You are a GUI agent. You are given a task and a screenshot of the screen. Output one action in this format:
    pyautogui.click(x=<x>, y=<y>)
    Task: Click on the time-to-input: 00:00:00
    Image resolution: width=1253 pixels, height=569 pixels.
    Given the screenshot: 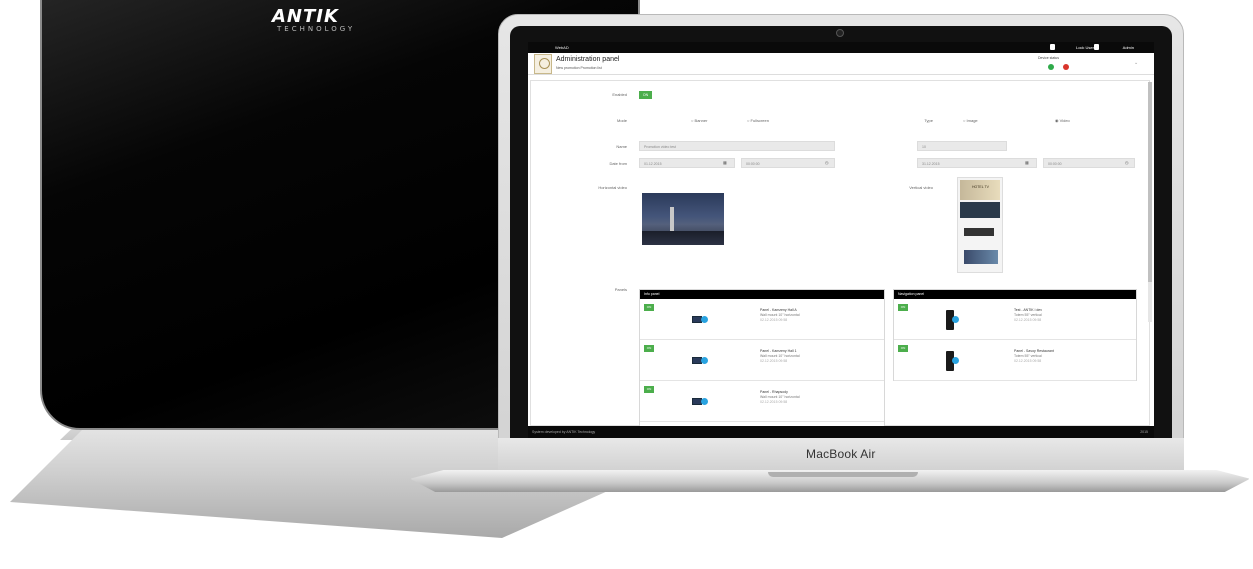 What is the action you would take?
    pyautogui.click(x=1089, y=163)
    